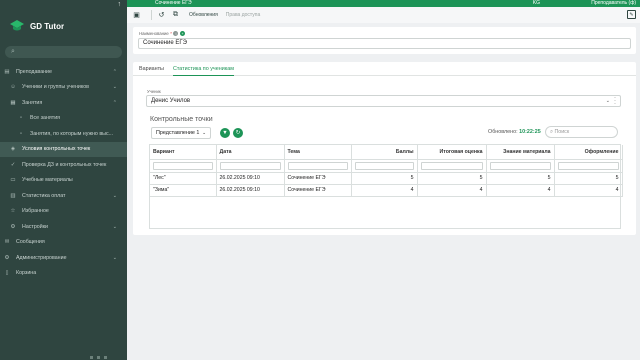 This screenshot has width=640, height=360. Describe the element at coordinates (162, 33) in the screenshot. I see `name-field-label: Наименование * i +` at that location.